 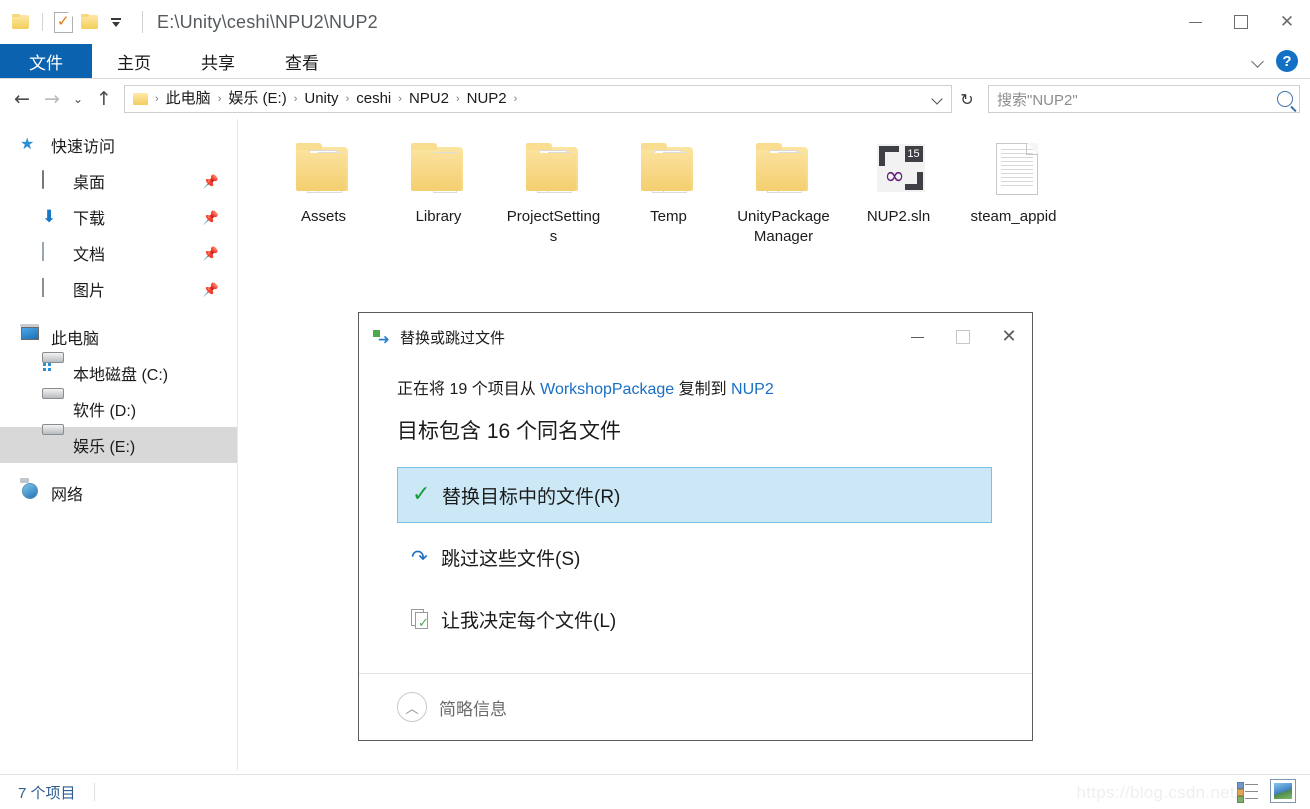 What do you see at coordinates (487, 99) in the screenshot?
I see `breadcrumb-item-5: NUP2` at bounding box center [487, 99].